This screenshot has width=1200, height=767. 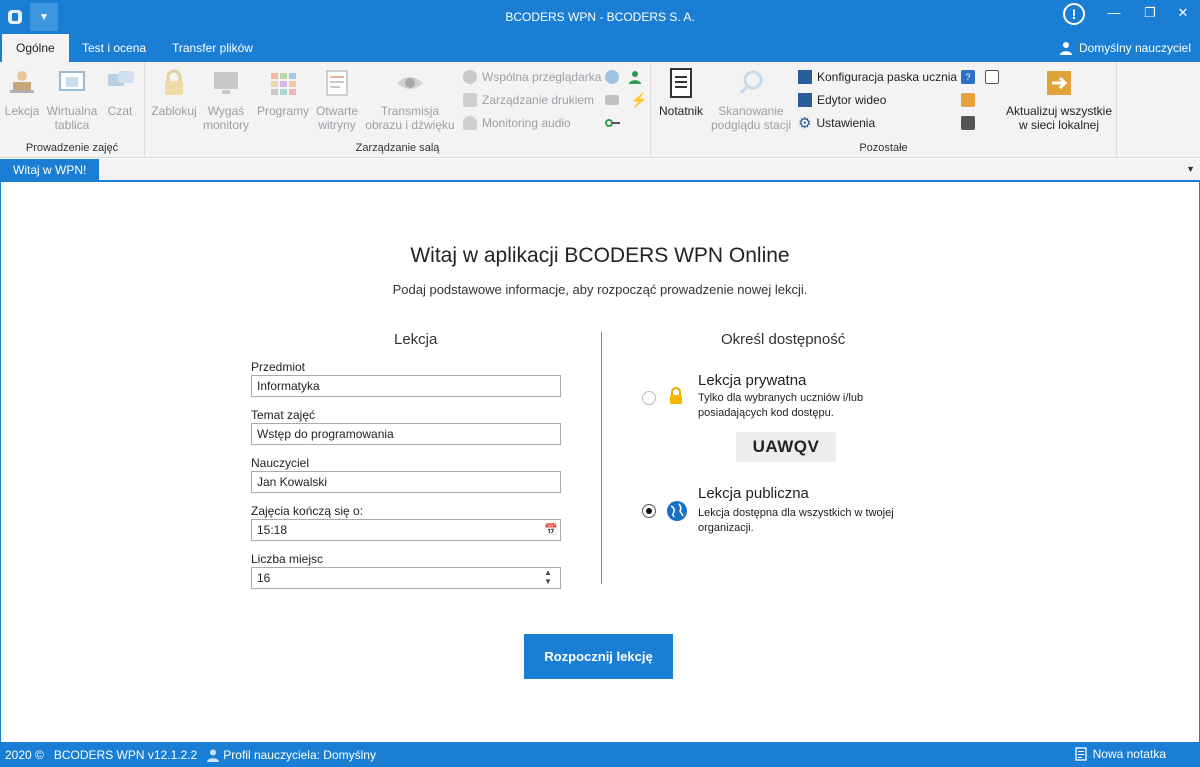 What do you see at coordinates (601, 458) in the screenshot?
I see `section-divider` at bounding box center [601, 458].